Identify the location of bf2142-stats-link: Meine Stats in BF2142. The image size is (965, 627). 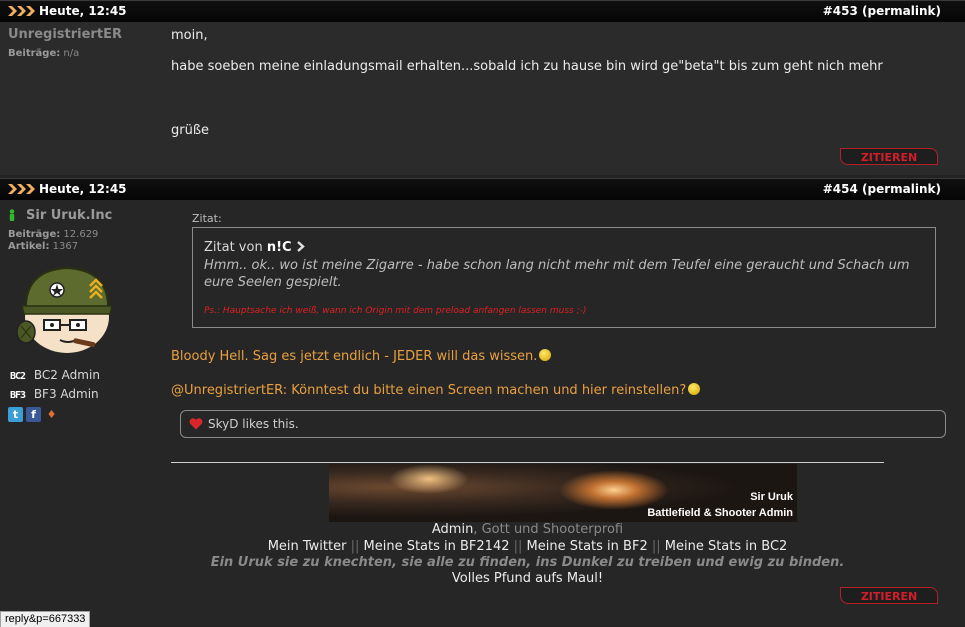
(437, 546).